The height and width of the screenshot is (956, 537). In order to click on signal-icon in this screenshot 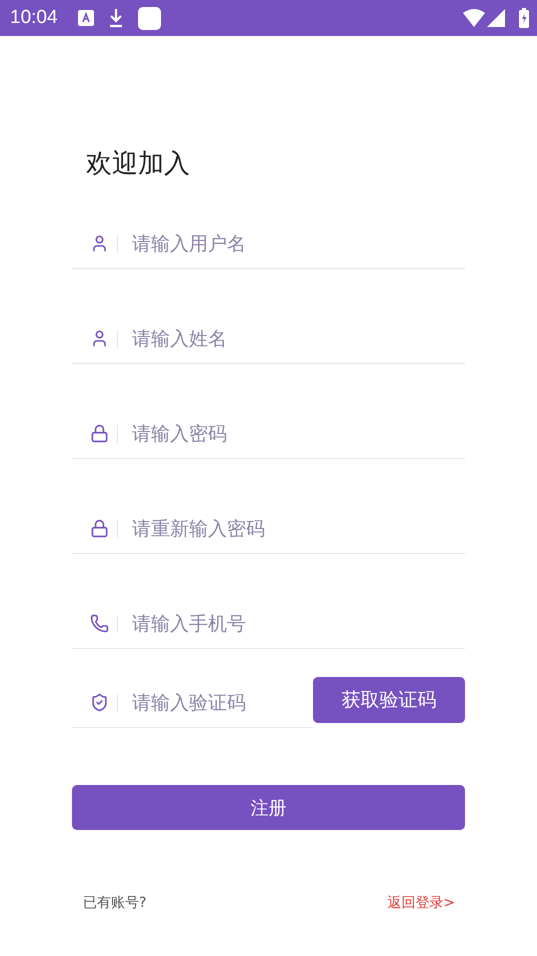, I will do `click(496, 18)`.